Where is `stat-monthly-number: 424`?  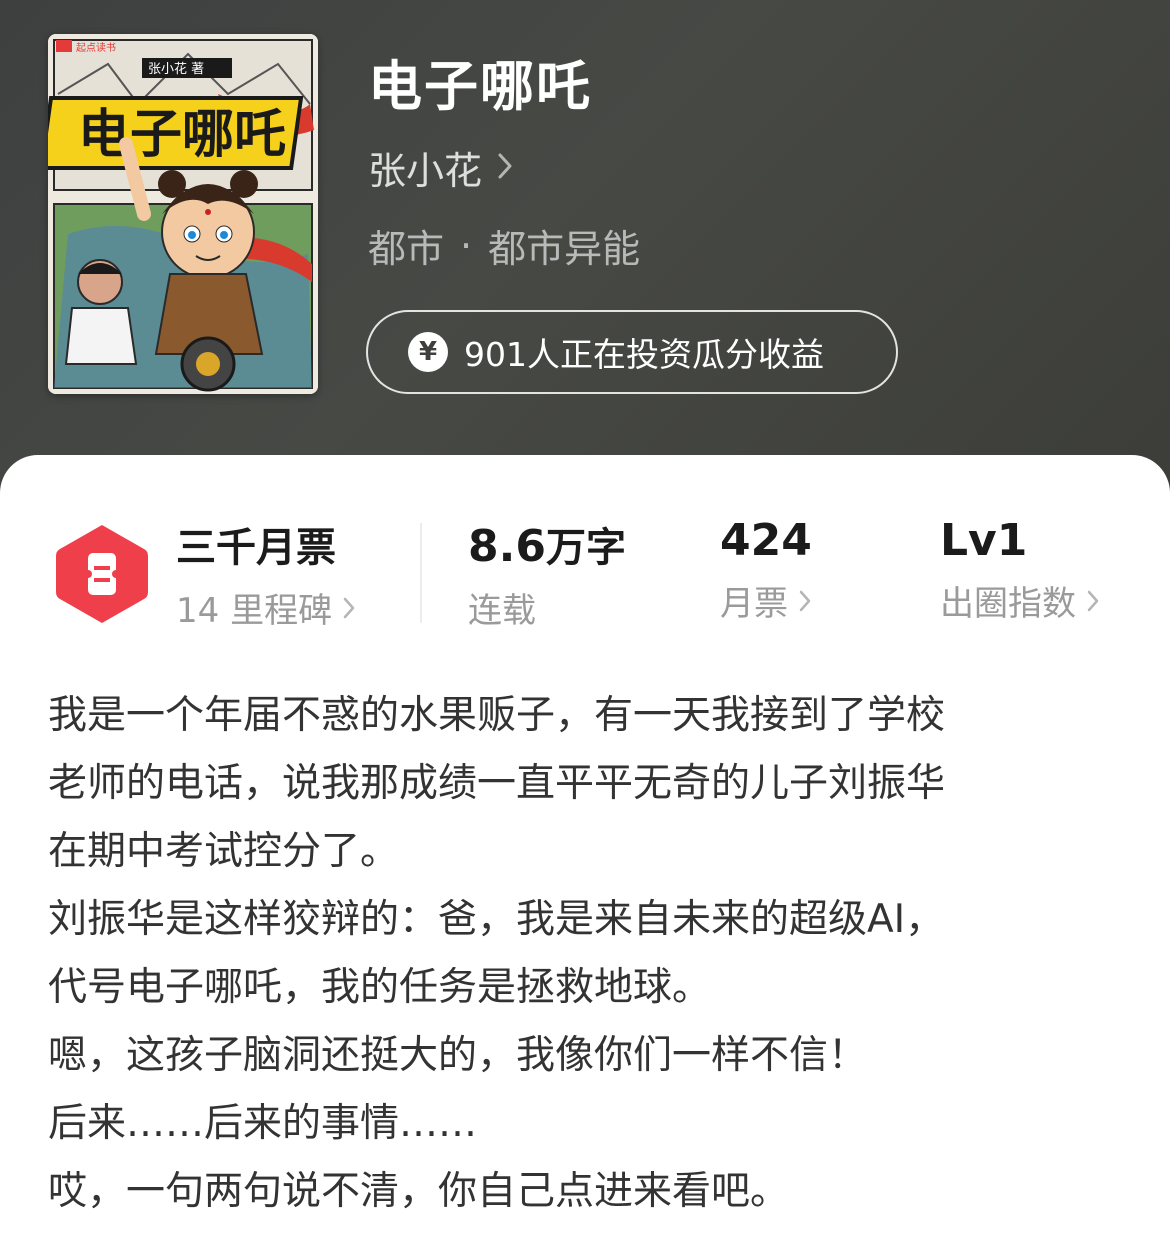
stat-monthly-number: 424 is located at coordinates (766, 540).